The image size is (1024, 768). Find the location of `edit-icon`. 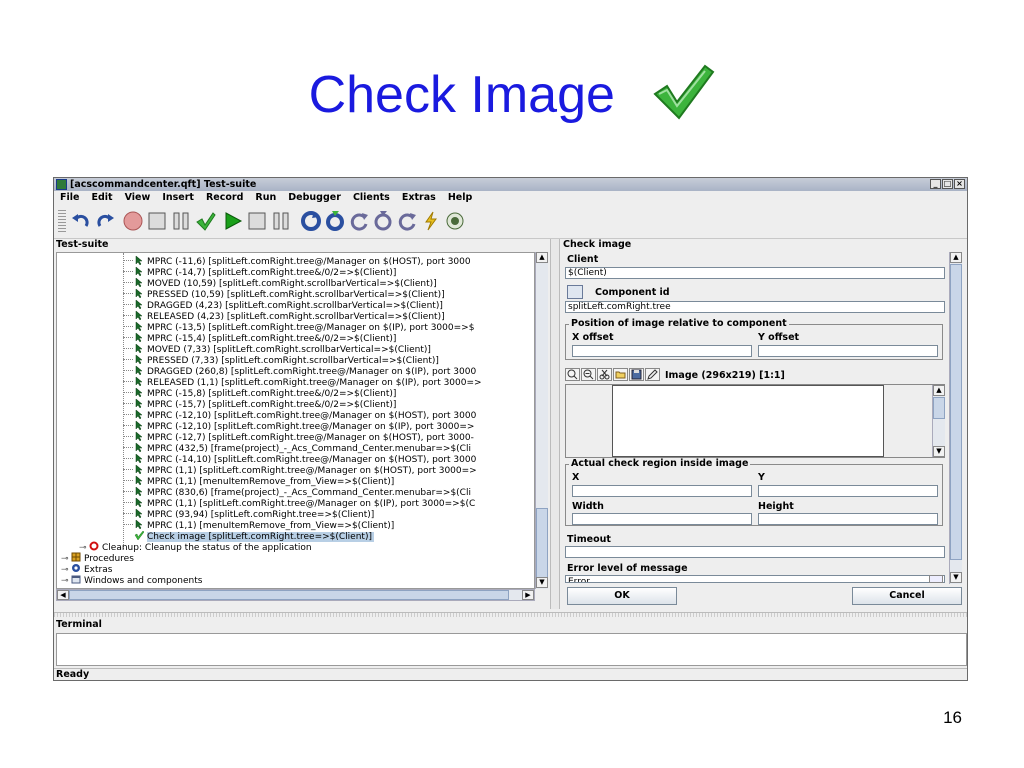

edit-icon is located at coordinates (652, 374).